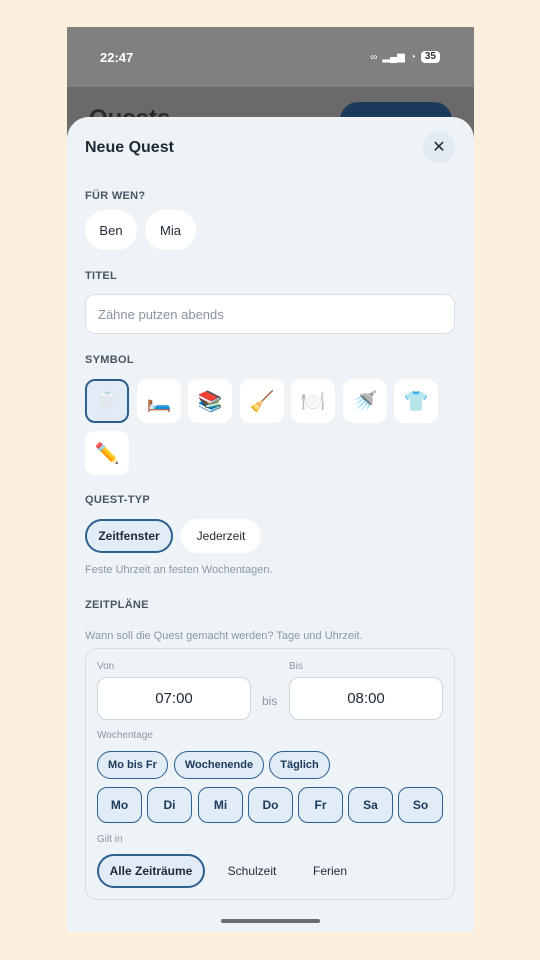 Image resolution: width=540 pixels, height=960 pixels. Describe the element at coordinates (101, 276) in the screenshot. I see `title-label: TITEL` at that location.